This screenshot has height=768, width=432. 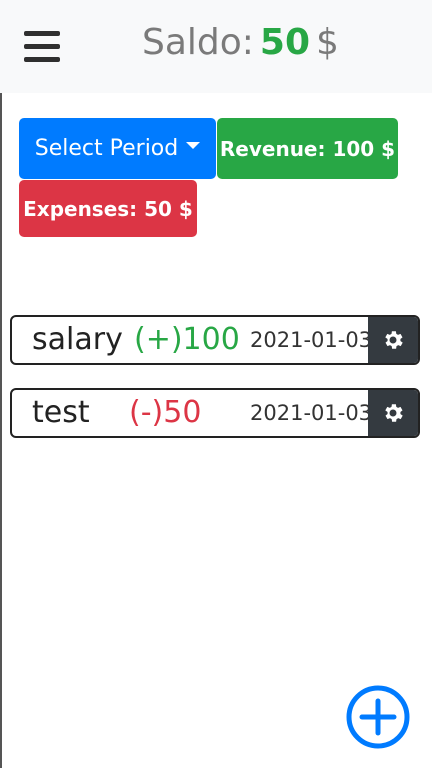 What do you see at coordinates (42, 47) in the screenshot?
I see `hamburger-menu-icon` at bounding box center [42, 47].